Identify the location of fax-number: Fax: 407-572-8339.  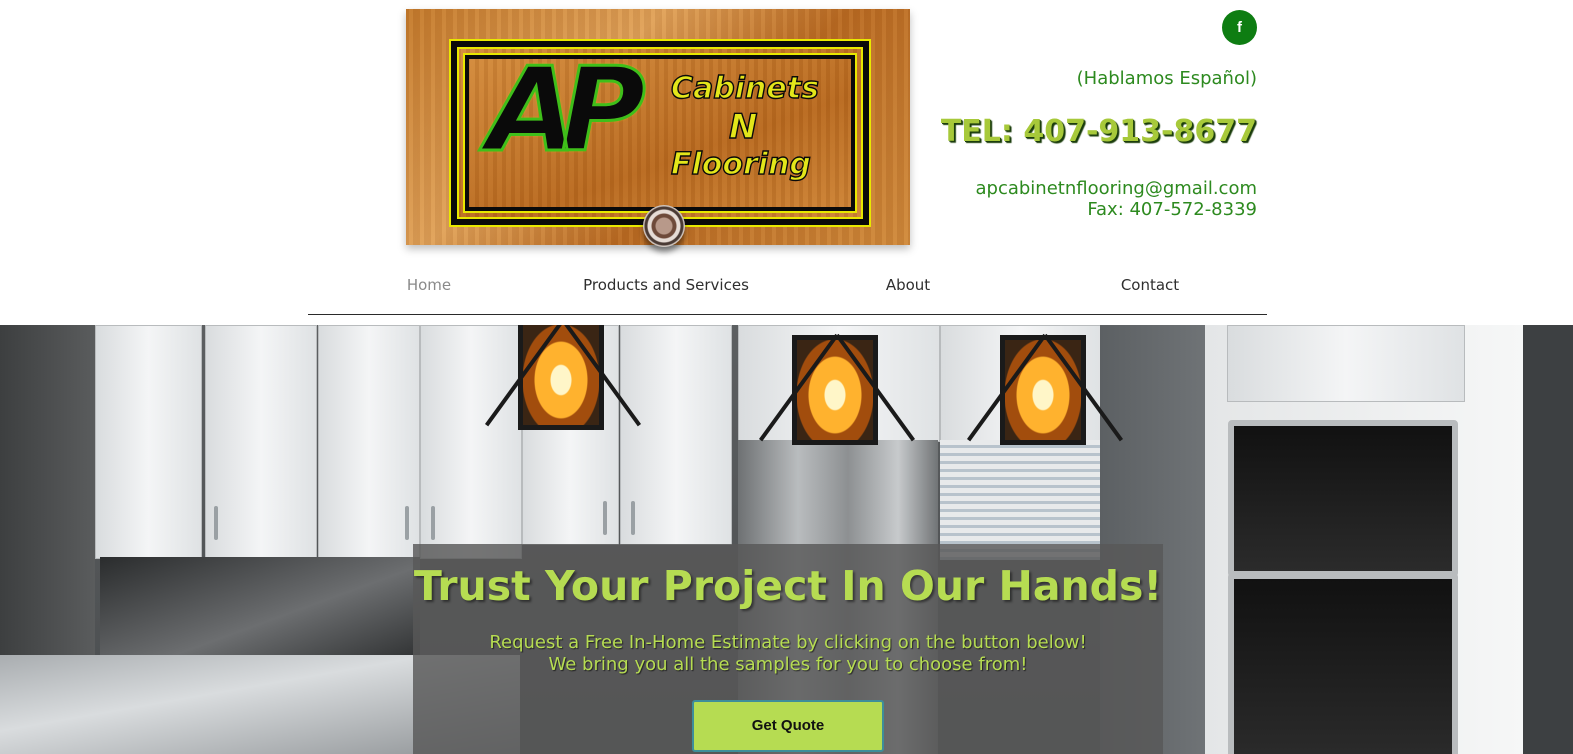
(1172, 209).